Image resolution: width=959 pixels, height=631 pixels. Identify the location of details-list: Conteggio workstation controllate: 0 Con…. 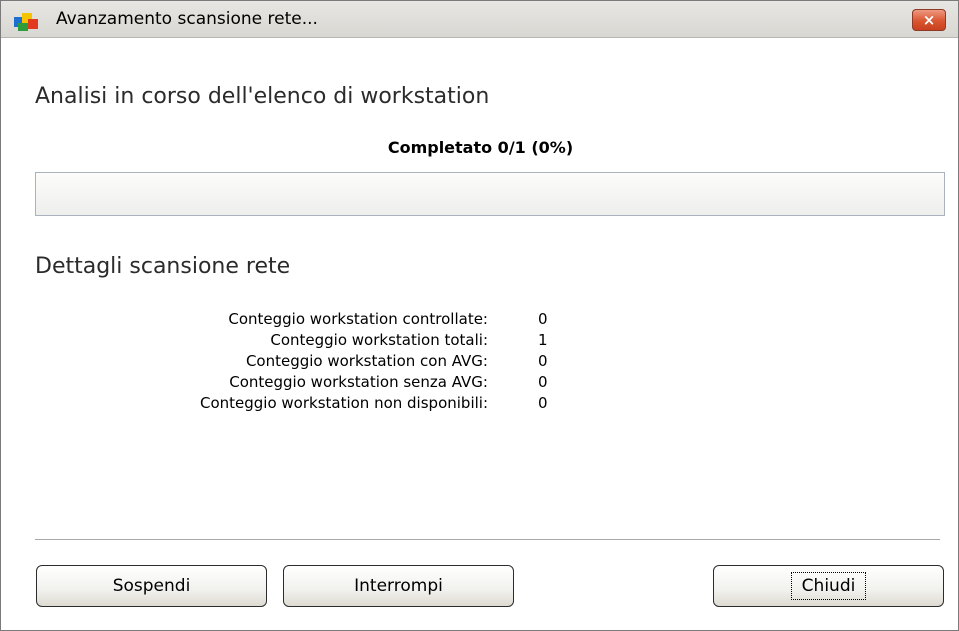
(370, 362).